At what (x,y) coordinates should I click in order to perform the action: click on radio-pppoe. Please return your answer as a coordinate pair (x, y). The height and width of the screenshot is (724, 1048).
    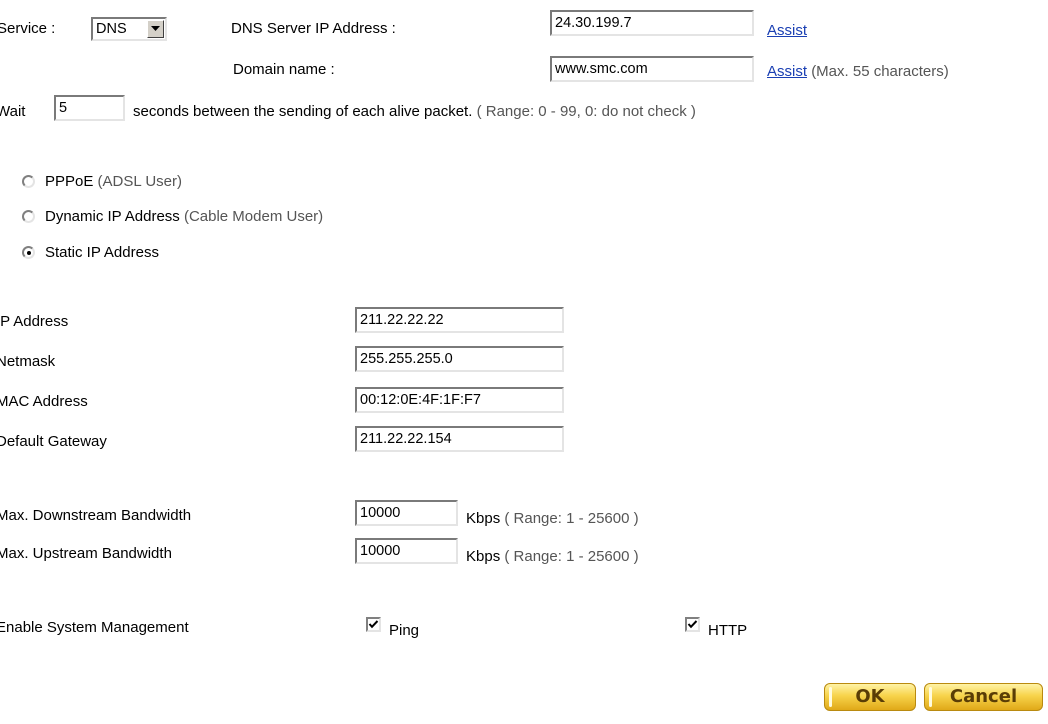
    Looking at the image, I should click on (28, 181).